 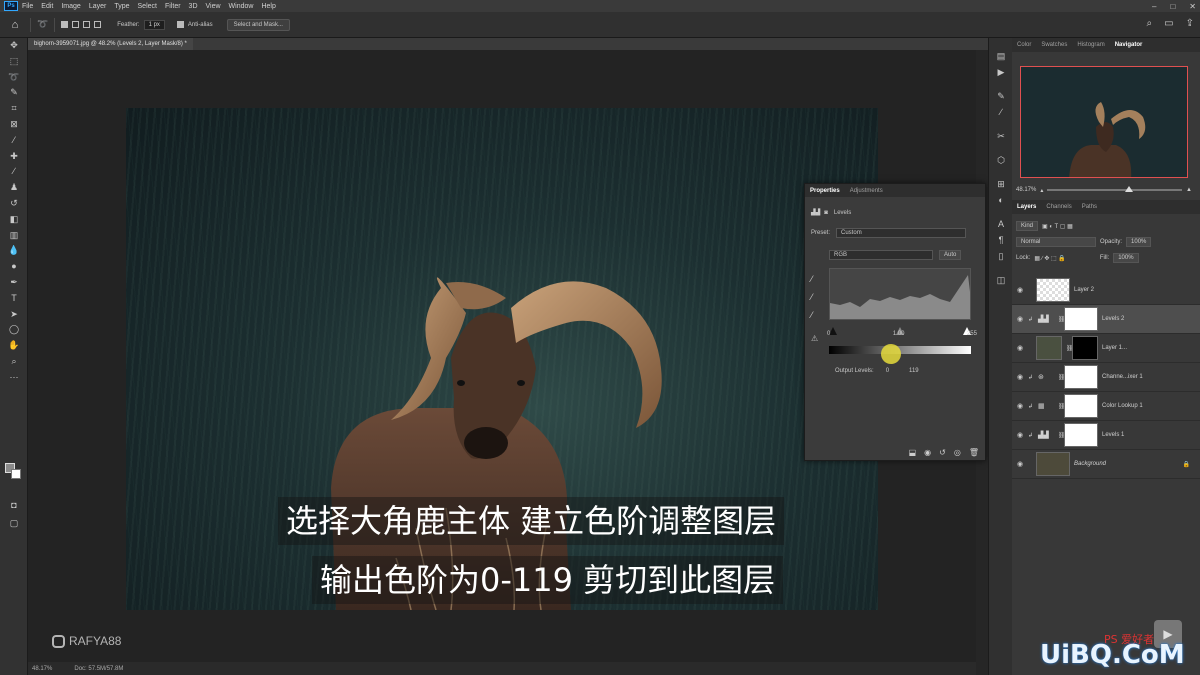 I want to click on marquee-tool-icon: ⬚, so click(x=14, y=62).